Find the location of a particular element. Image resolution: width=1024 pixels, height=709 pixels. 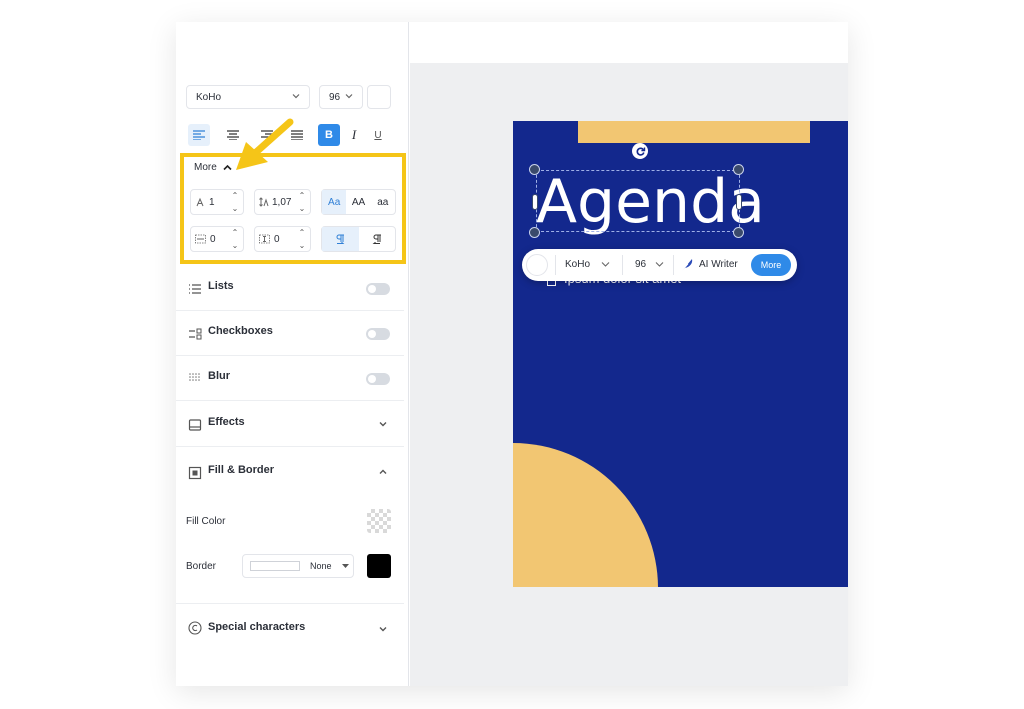

text-direction-toggle is located at coordinates (358, 239).